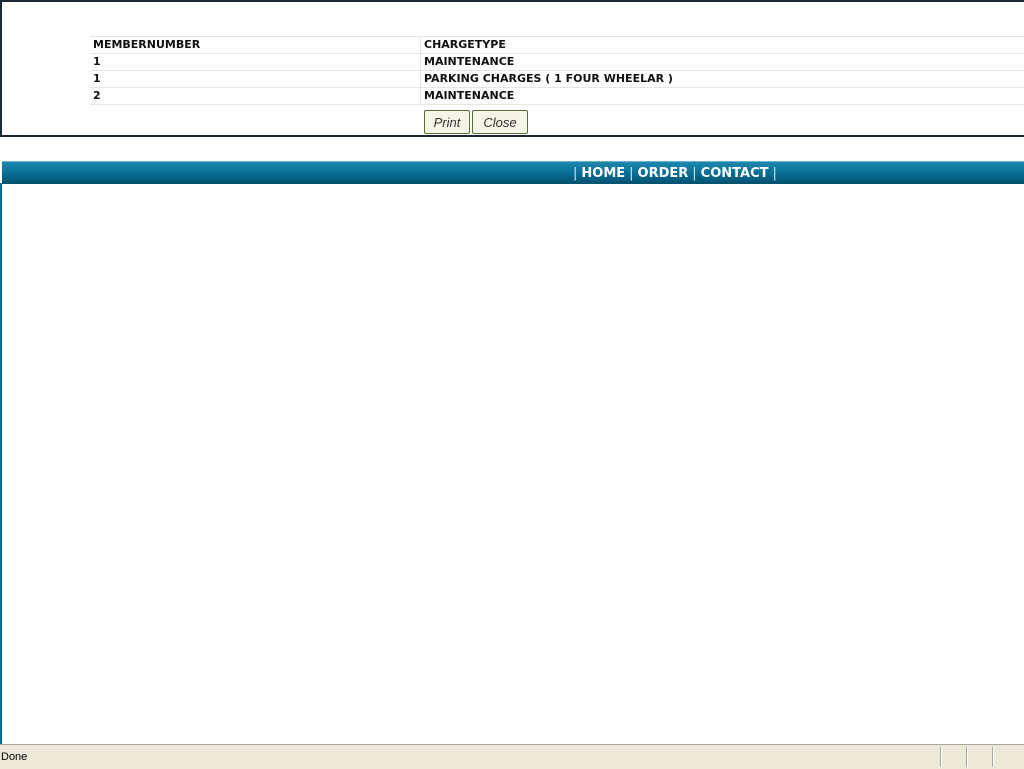  What do you see at coordinates (255, 45) in the screenshot?
I see `column-header-membernumber: MEMBERNUMBER` at bounding box center [255, 45].